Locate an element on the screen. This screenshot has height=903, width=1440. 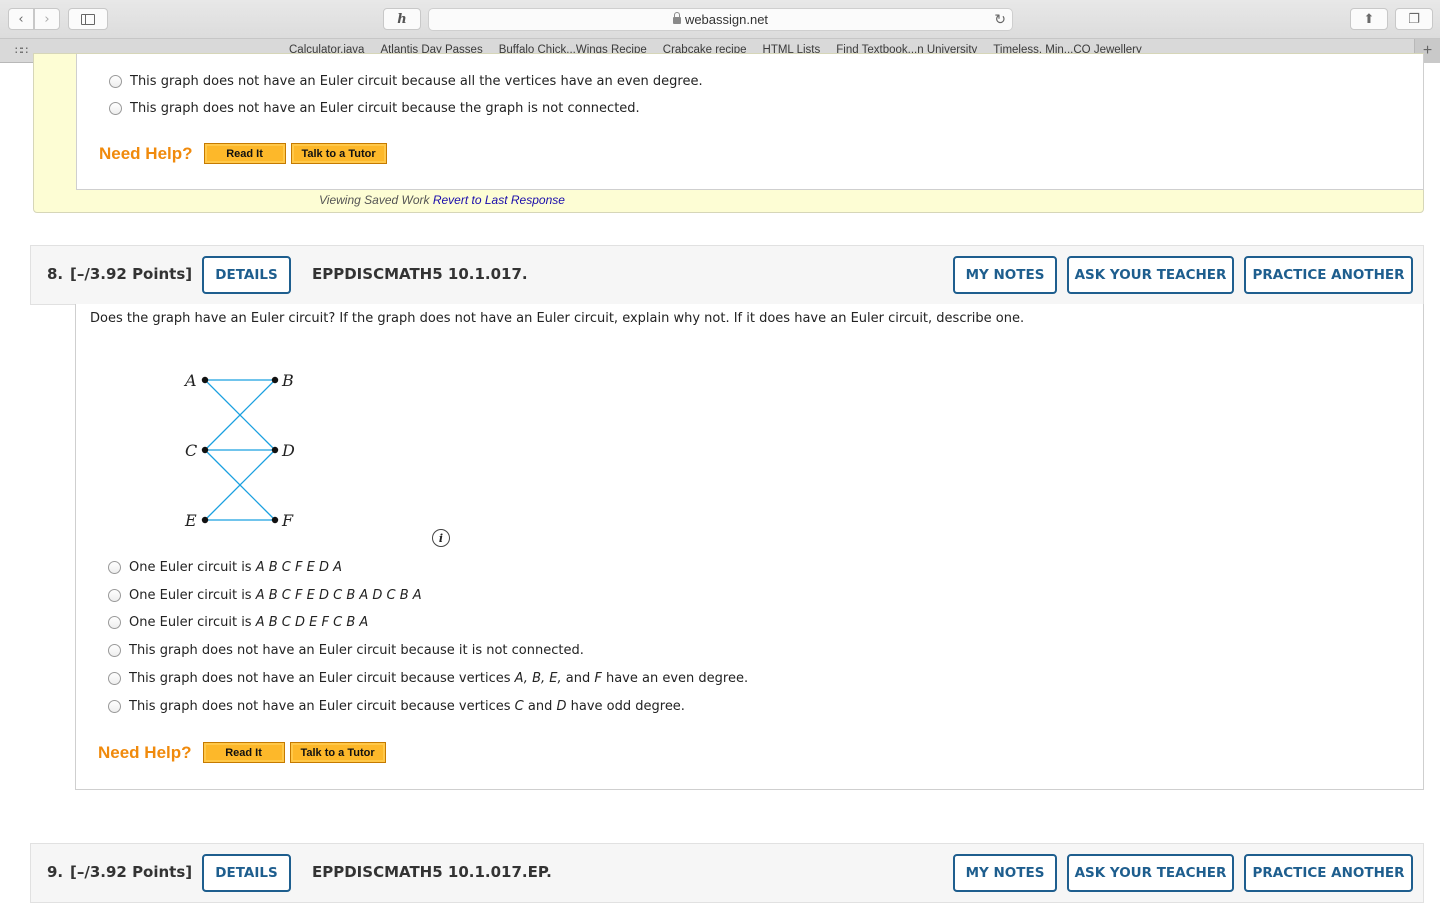
question-code: EPPDISCMATH5 10.1.017. is located at coordinates (420, 274).